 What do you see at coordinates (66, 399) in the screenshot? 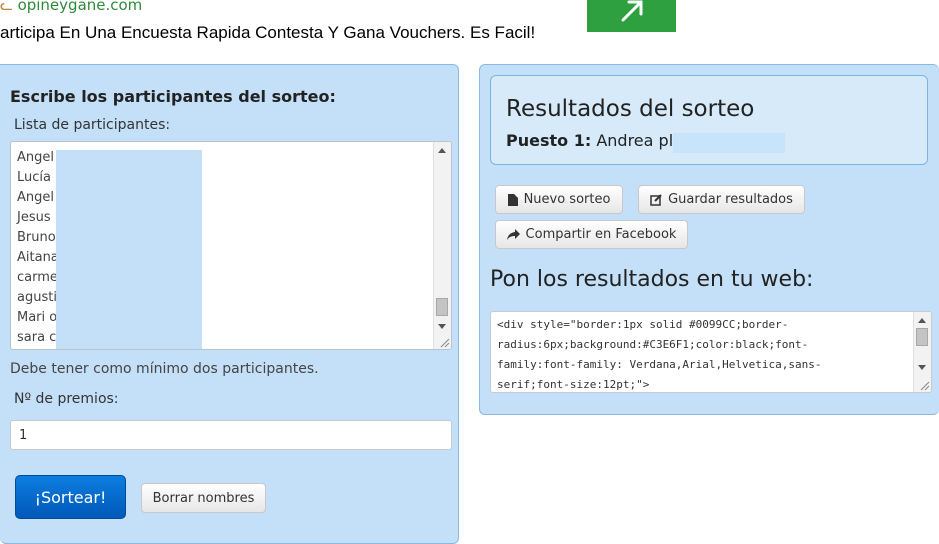
I see `prizes-label: Nº de premios:` at bounding box center [66, 399].